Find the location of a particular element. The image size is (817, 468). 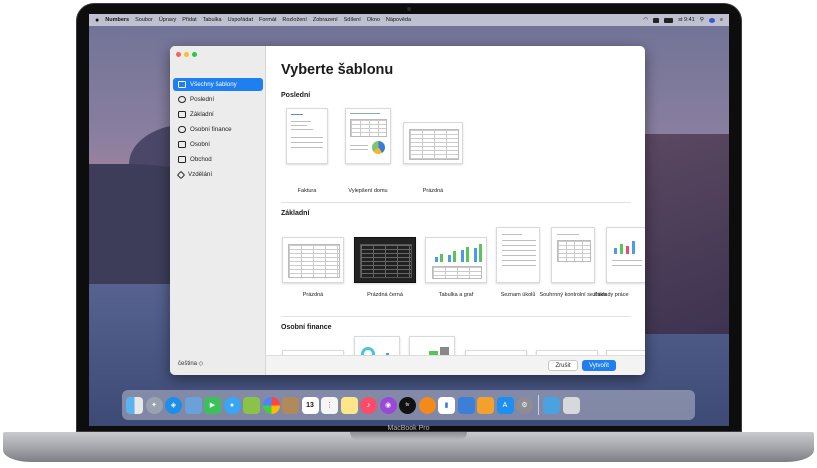

template-blank-recent is located at coordinates (433, 143).